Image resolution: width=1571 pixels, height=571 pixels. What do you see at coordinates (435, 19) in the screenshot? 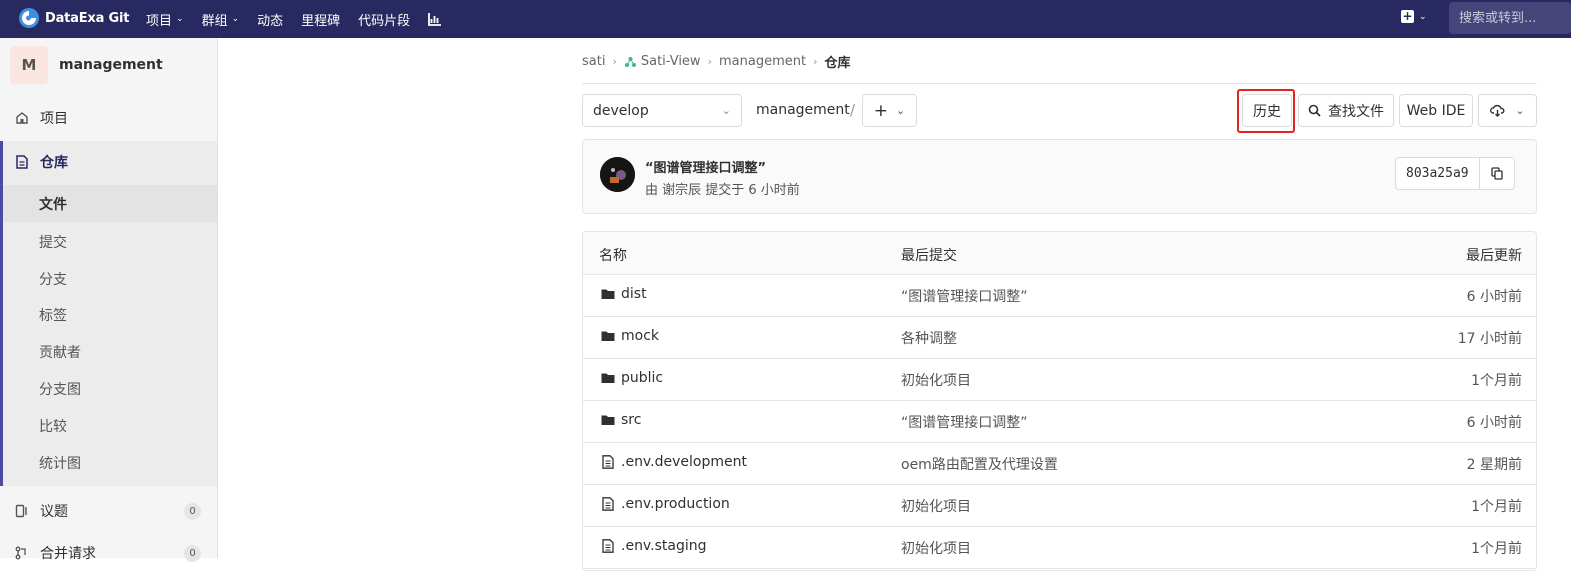
I see `nav-chart` at bounding box center [435, 19].